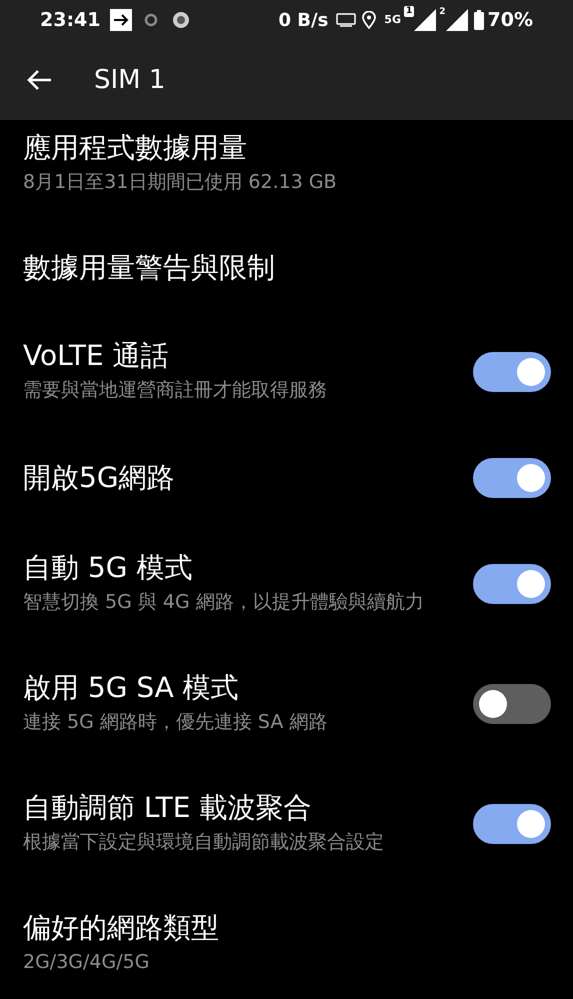 Image resolution: width=573 pixels, height=999 pixels. Describe the element at coordinates (204, 842) in the screenshot. I see `setting-description: 根據當下設定與環境自動調節載波聚合設定` at that location.